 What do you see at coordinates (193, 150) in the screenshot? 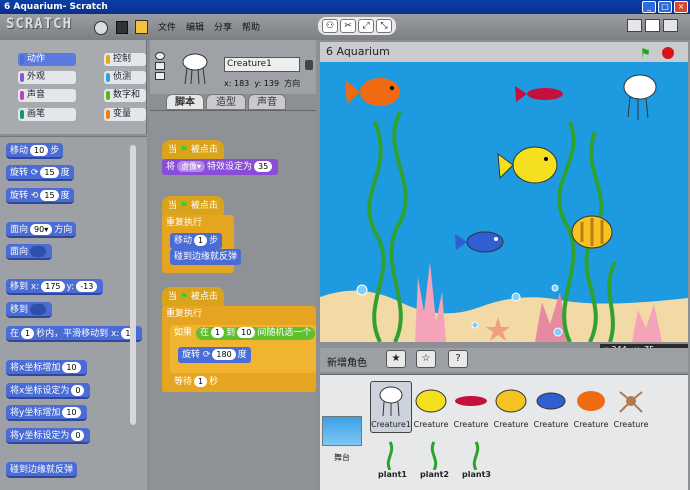
I see `when-flag-clicked-hat-1: 当 ⚑ 被点击` at bounding box center [193, 150].